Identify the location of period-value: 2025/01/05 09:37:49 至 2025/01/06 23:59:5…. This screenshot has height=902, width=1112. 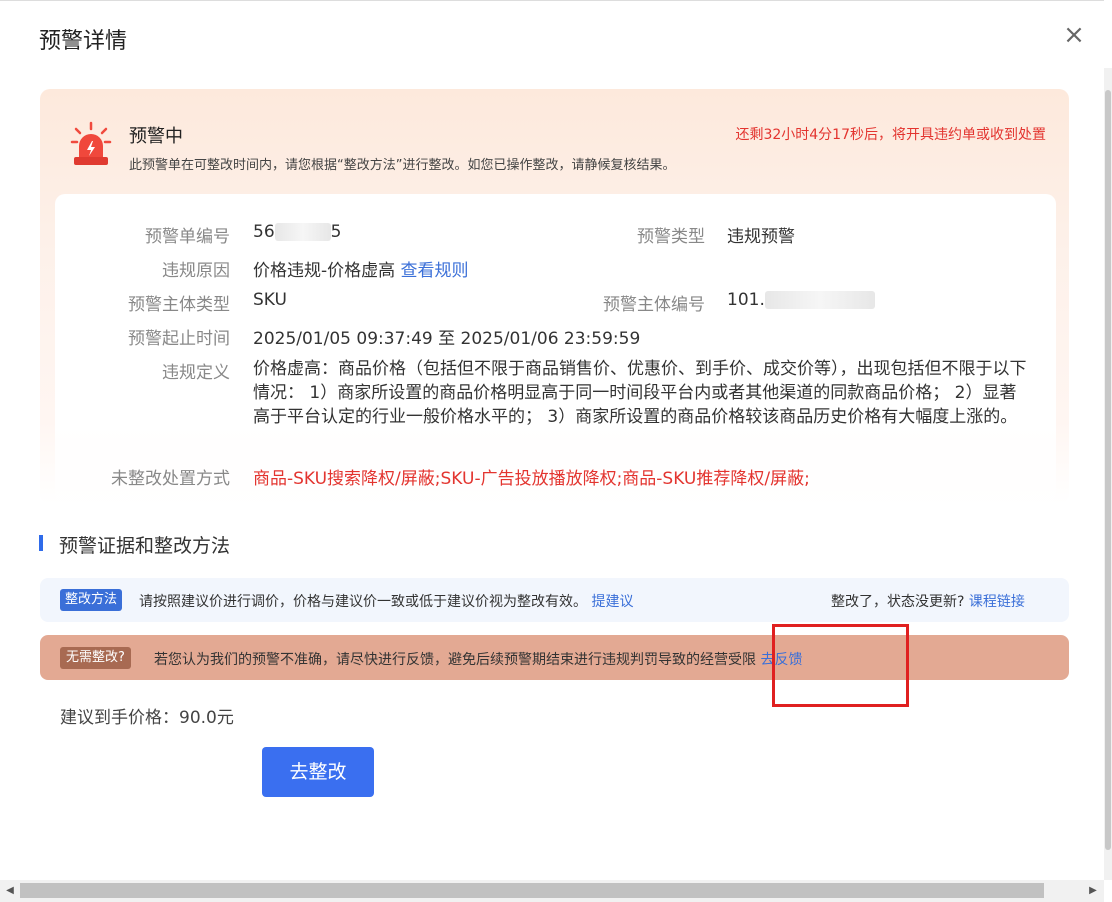
(447, 339).